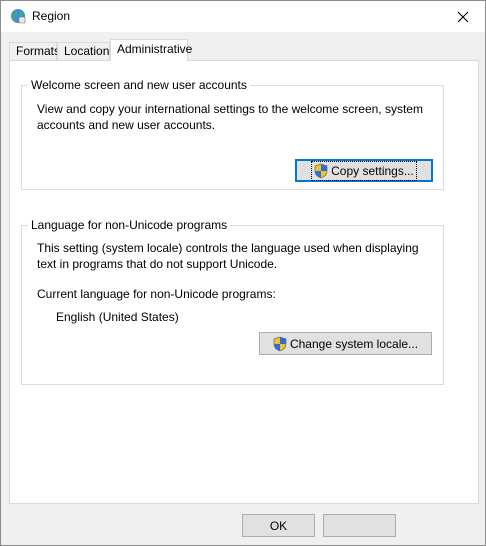 This screenshot has width=486, height=546. What do you see at coordinates (38, 51) in the screenshot?
I see `tab-label: Formats` at bounding box center [38, 51].